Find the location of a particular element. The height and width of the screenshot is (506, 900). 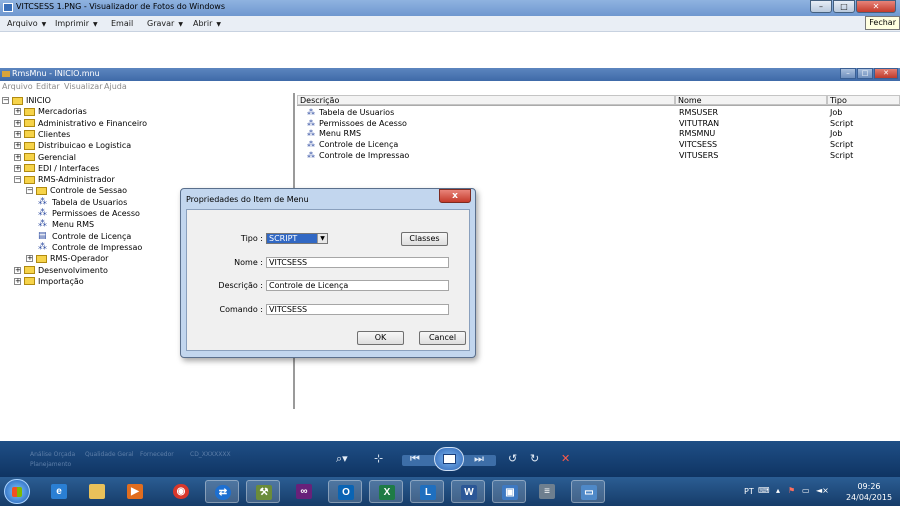

tree-item: + RMS-Operador is located at coordinates (67, 258).